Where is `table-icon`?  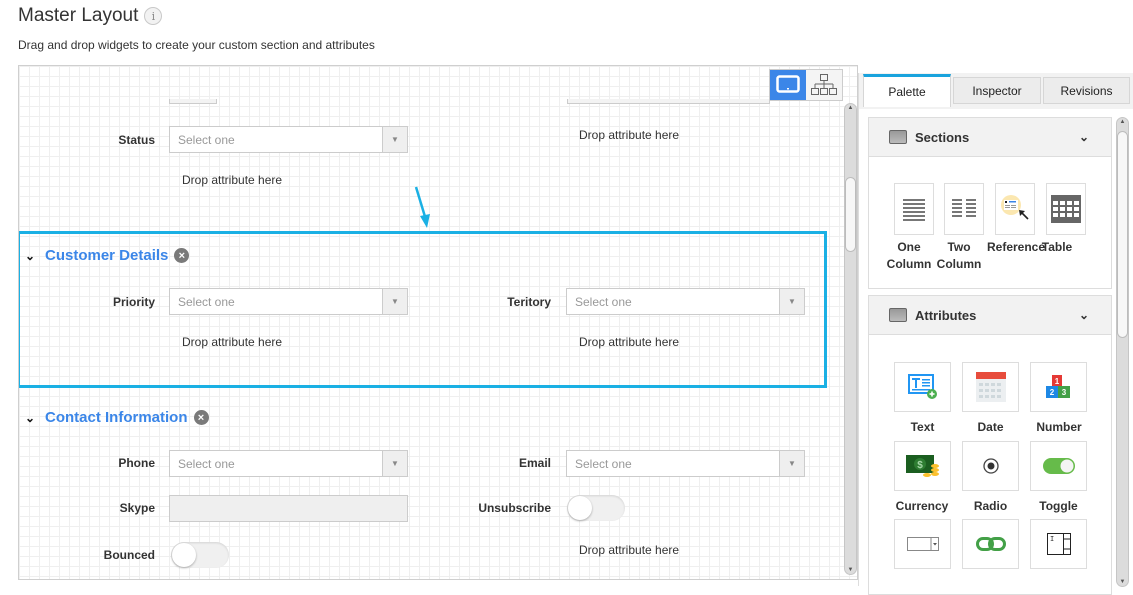
table-icon is located at coordinates (1066, 209).